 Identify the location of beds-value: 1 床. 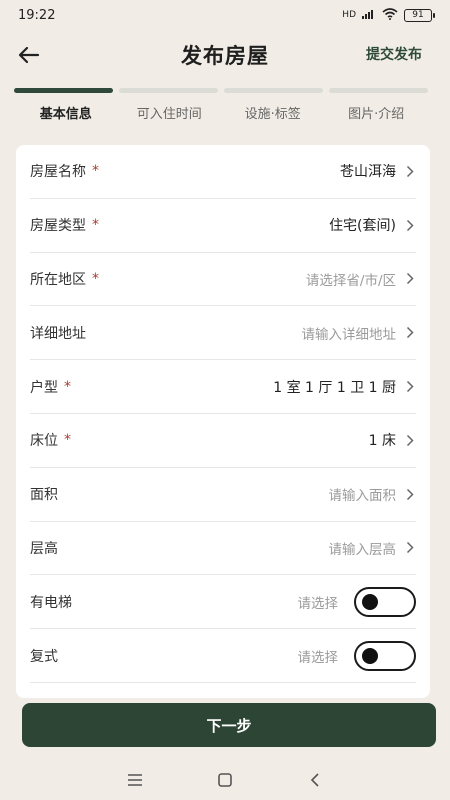
(382, 441).